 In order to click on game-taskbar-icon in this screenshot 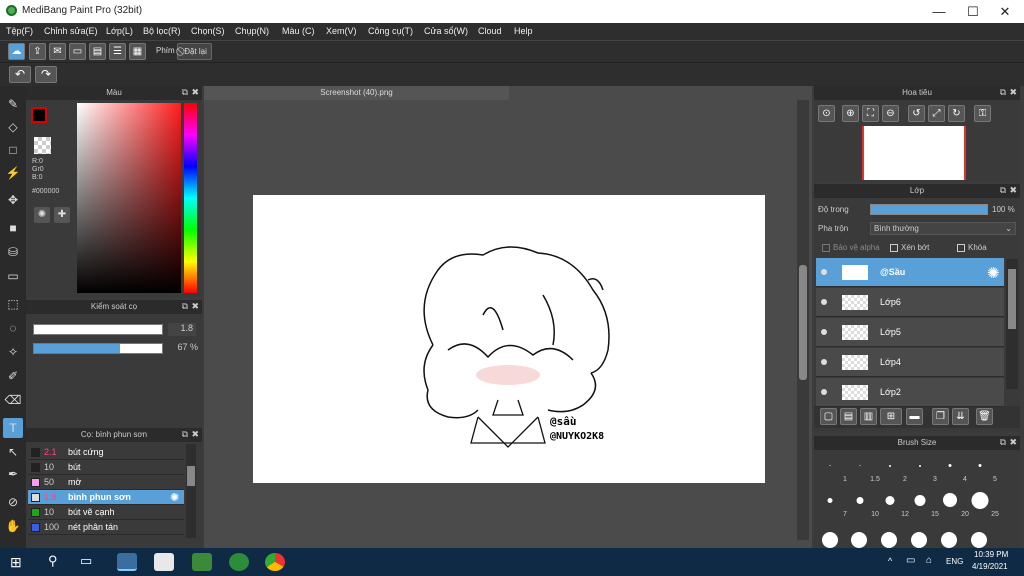, I will do `click(202, 562)`.